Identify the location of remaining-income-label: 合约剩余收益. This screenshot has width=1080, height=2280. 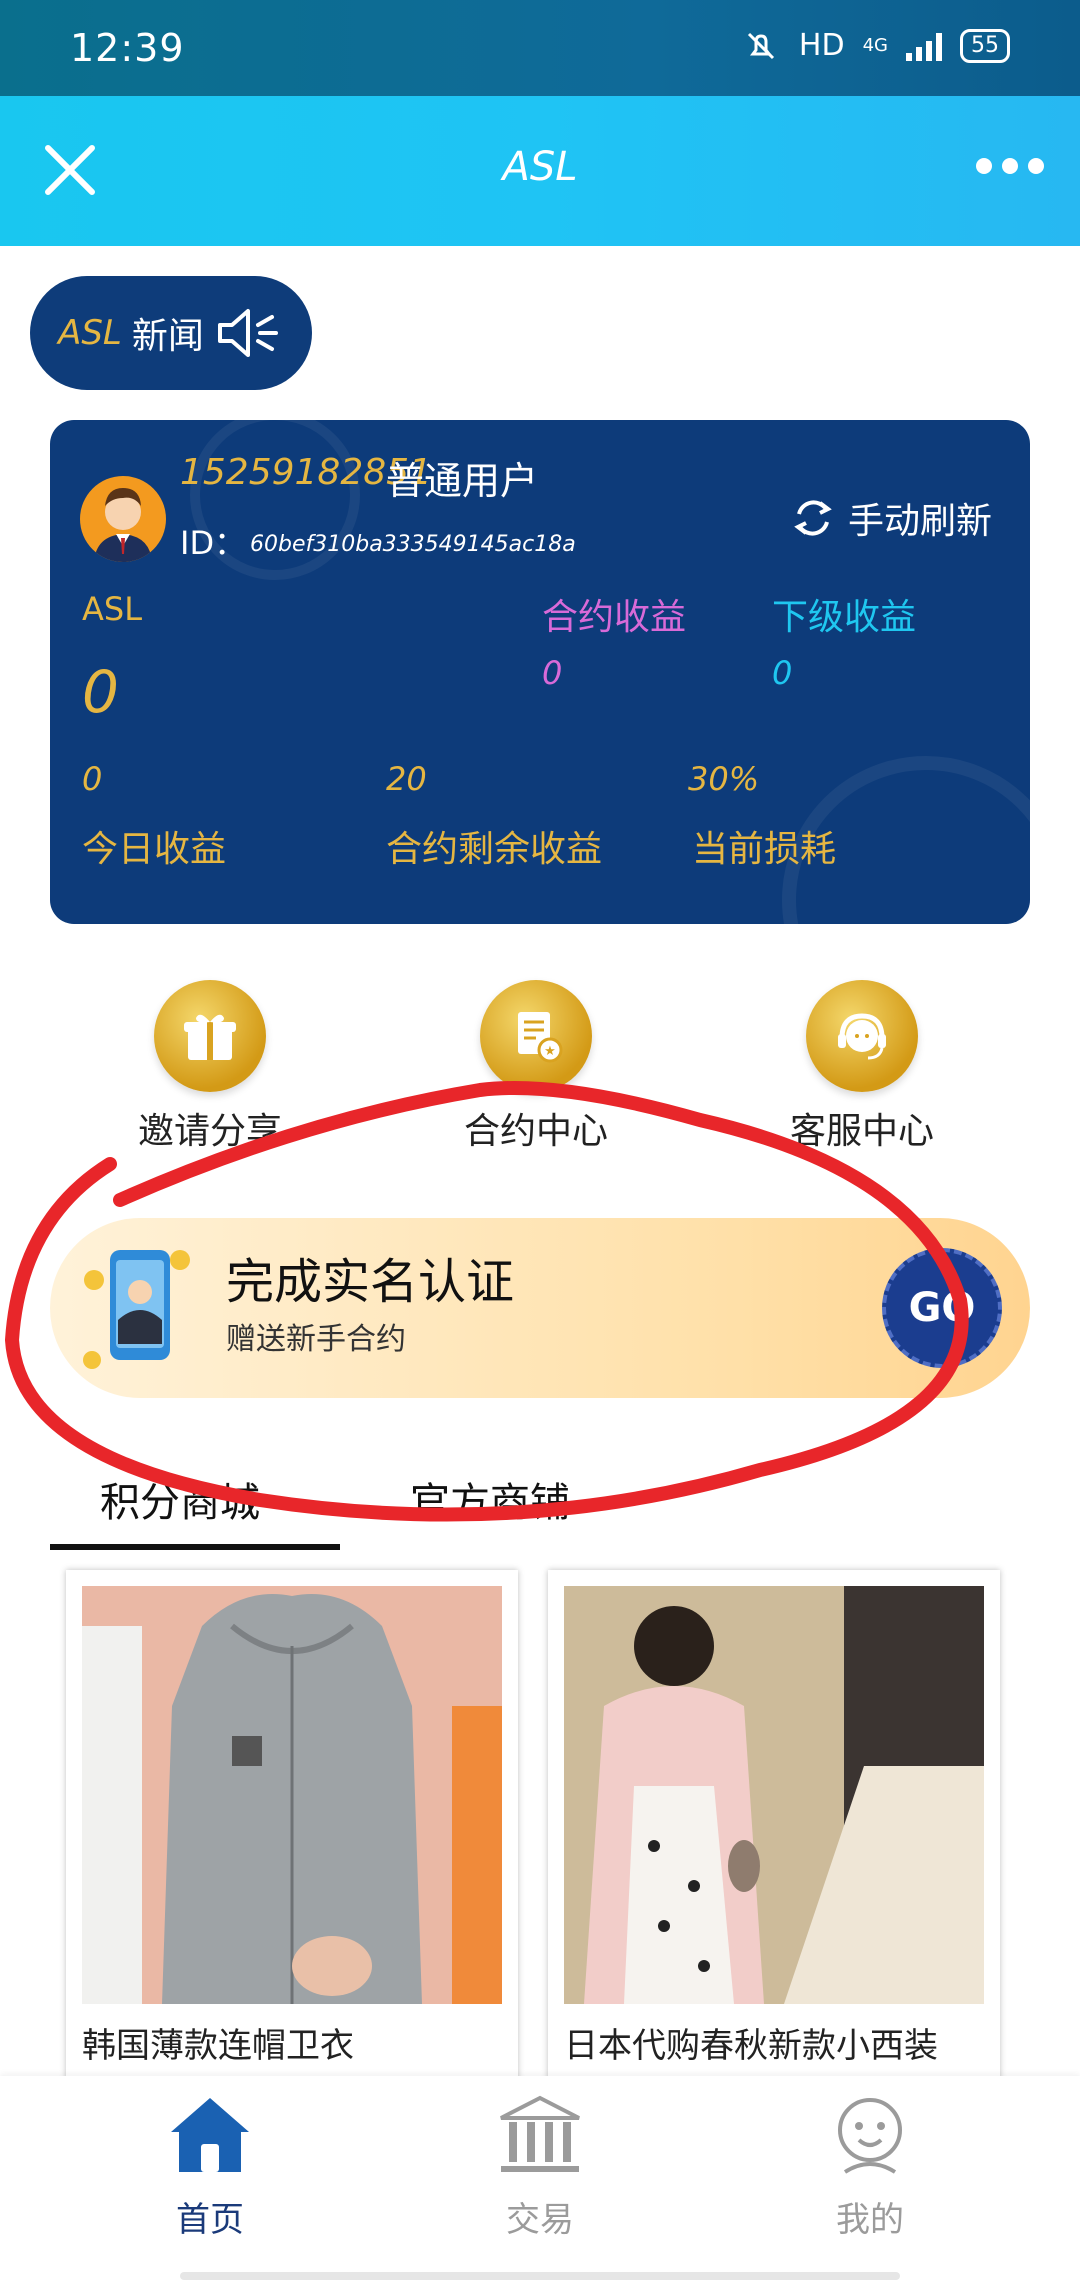
(494, 849).